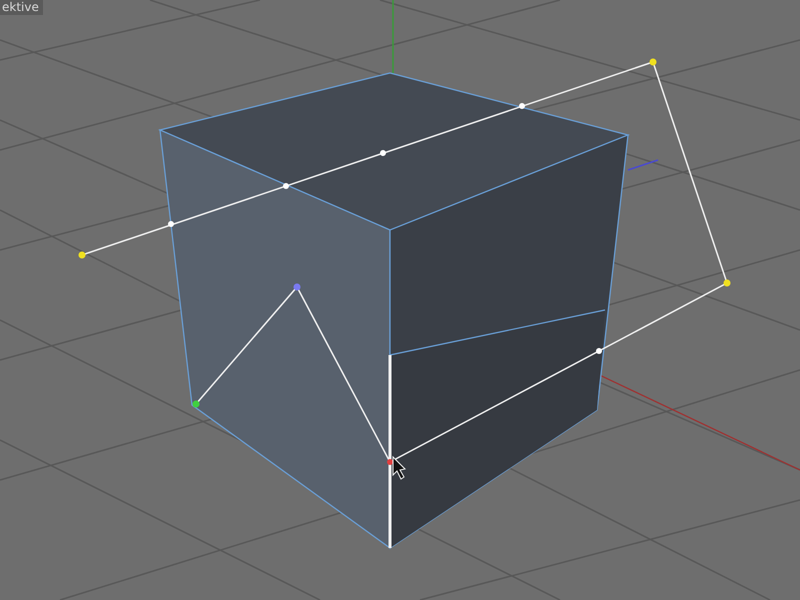 This screenshot has width=800, height=600. Describe the element at coordinates (399, 468) in the screenshot. I see `cursor-icon` at that location.